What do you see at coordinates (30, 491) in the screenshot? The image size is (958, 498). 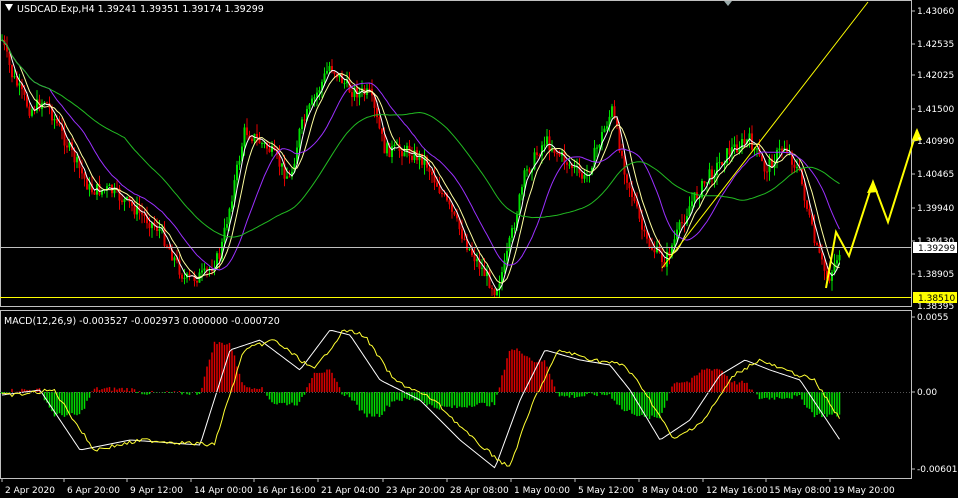 I see `time-tick-label: 2 Apr 2020` at bounding box center [30, 491].